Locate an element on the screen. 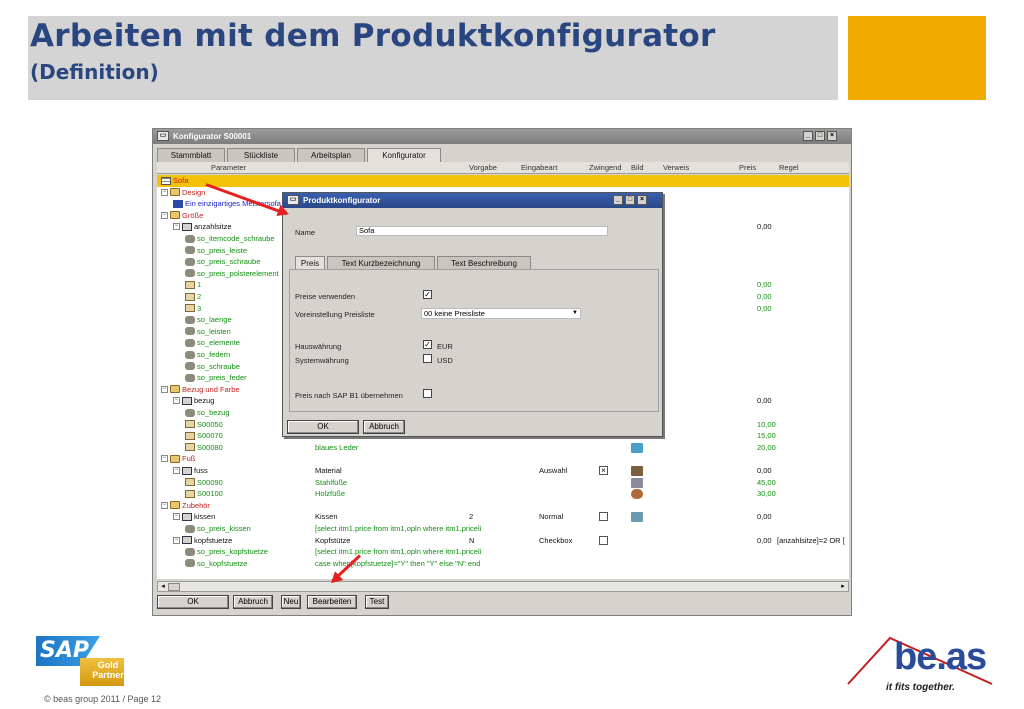  tree-node: − Größe is located at coordinates (182, 215).